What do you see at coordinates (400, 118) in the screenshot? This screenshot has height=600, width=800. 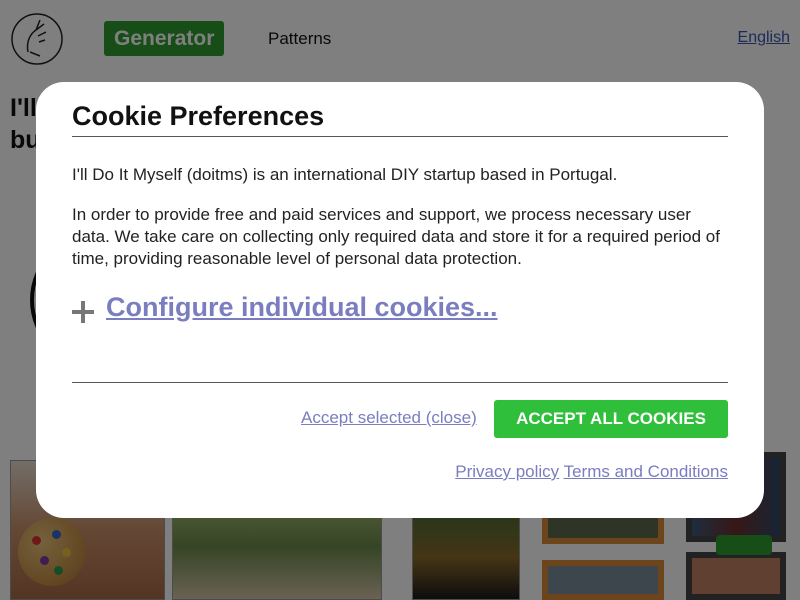 I see `dialog-title: Cookie Preferences` at bounding box center [400, 118].